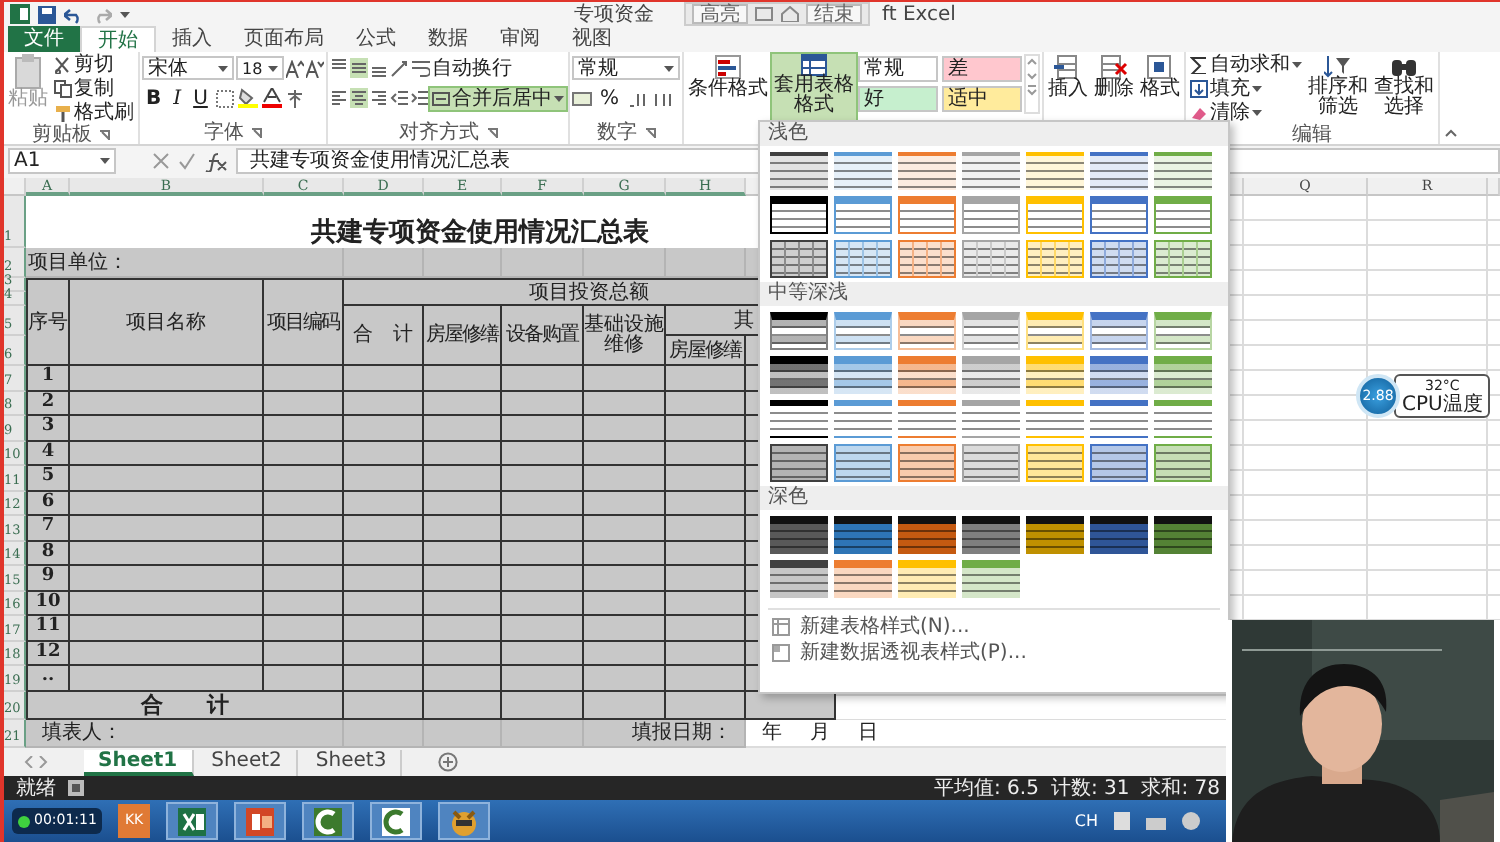 This screenshot has height=842, width=1500. What do you see at coordinates (1114, 88) in the screenshot?
I see `cell-button: 删除` at bounding box center [1114, 88].